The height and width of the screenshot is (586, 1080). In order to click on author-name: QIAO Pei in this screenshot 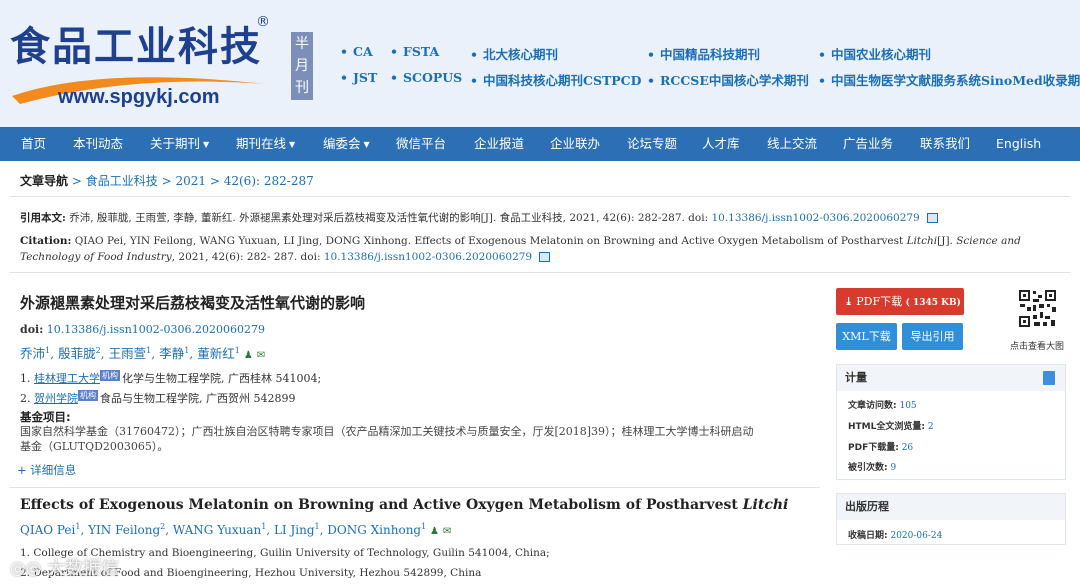, I will do `click(48, 530)`.